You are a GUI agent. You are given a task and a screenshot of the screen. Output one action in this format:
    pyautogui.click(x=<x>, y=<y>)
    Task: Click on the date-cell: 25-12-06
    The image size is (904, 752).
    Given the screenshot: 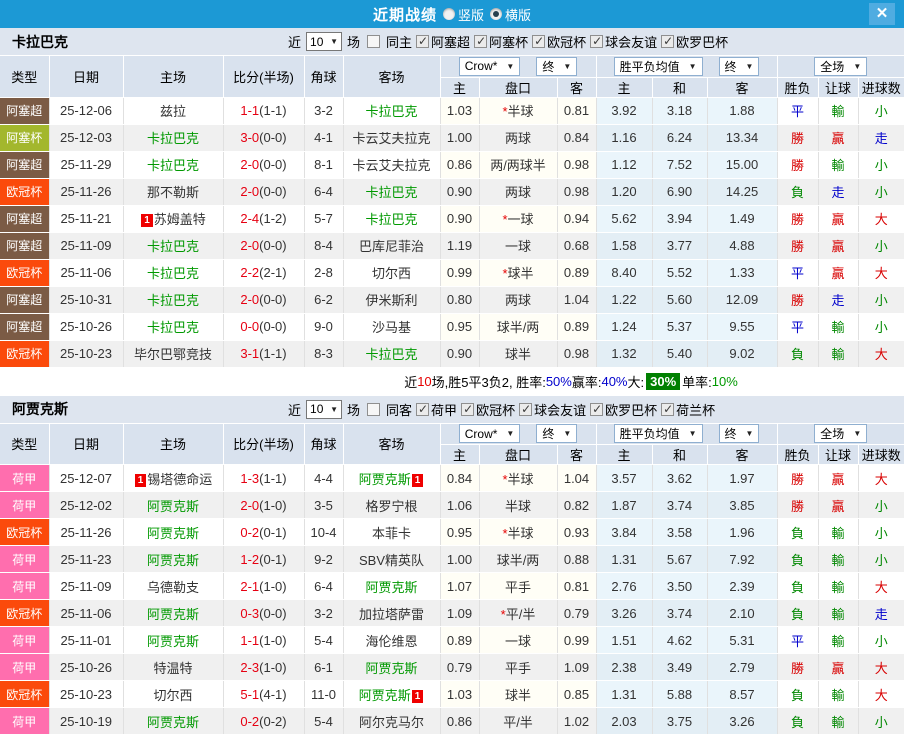 What is the action you would take?
    pyautogui.click(x=86, y=111)
    